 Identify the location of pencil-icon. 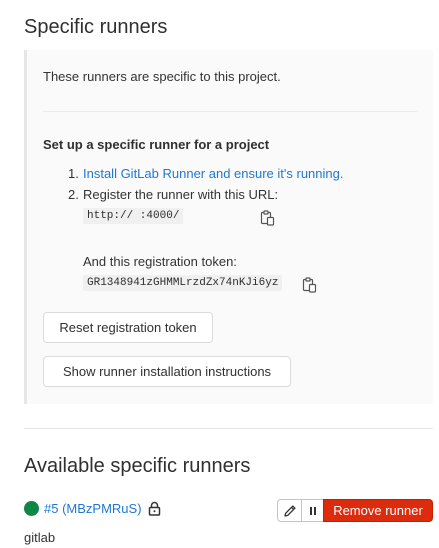
(289, 510).